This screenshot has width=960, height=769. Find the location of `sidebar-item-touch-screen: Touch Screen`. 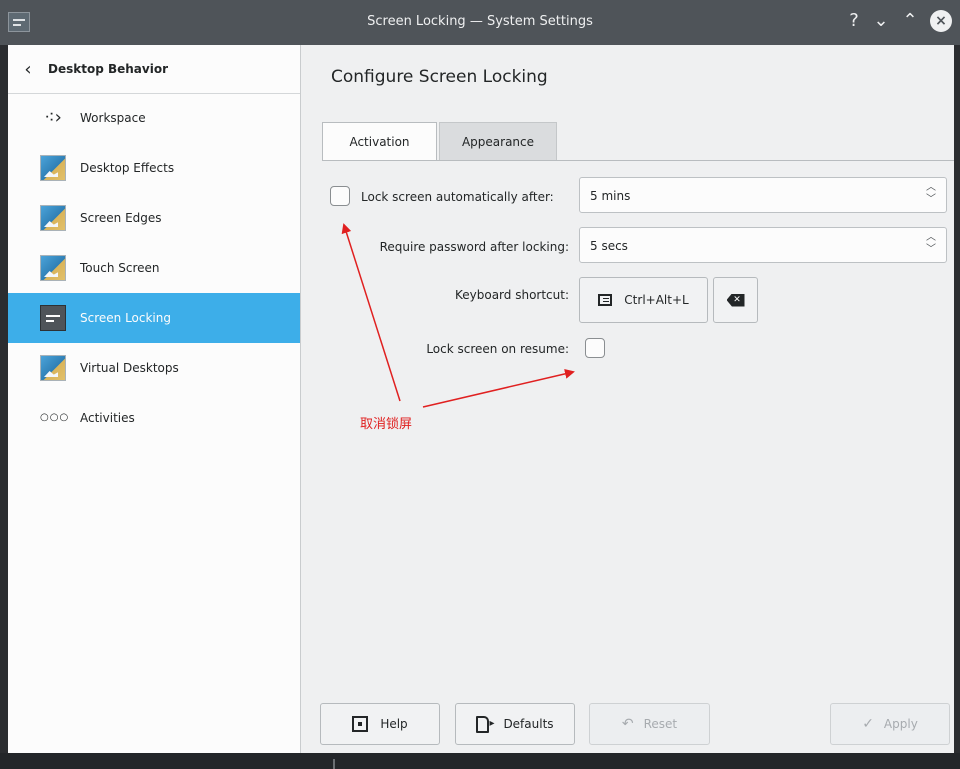

sidebar-item-touch-screen: Touch Screen is located at coordinates (154, 268).